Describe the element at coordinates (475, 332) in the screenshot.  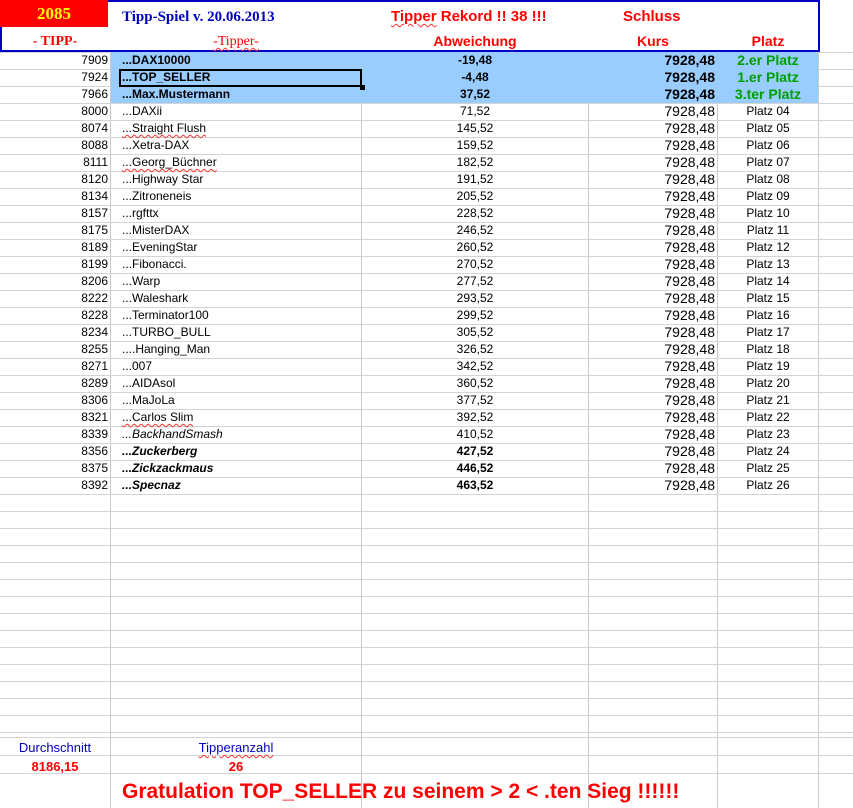
I see `abweichung-cell: 305,52` at that location.